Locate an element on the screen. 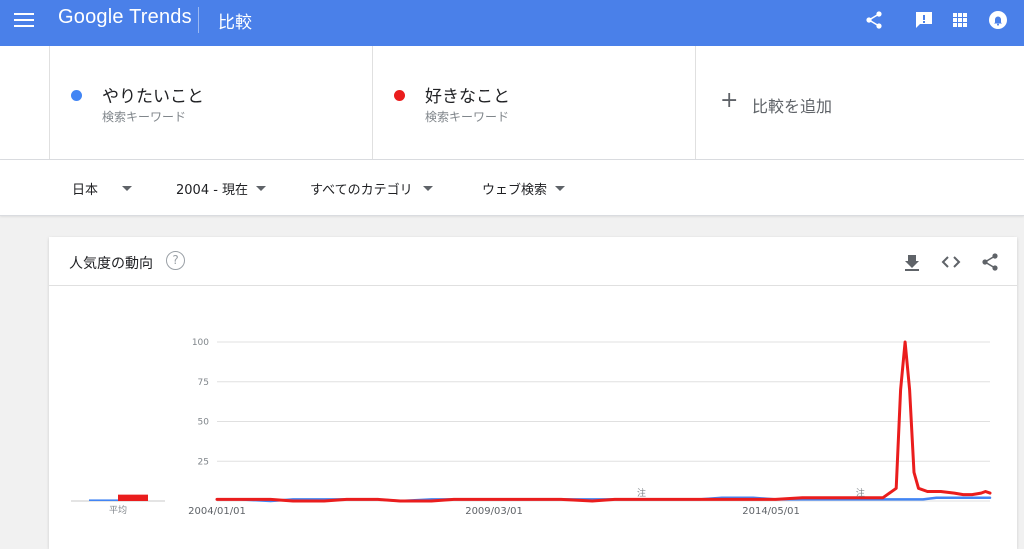 Image resolution: width=1024 pixels, height=549 pixels. google-trends-logo: Google Trends is located at coordinates (125, 17).